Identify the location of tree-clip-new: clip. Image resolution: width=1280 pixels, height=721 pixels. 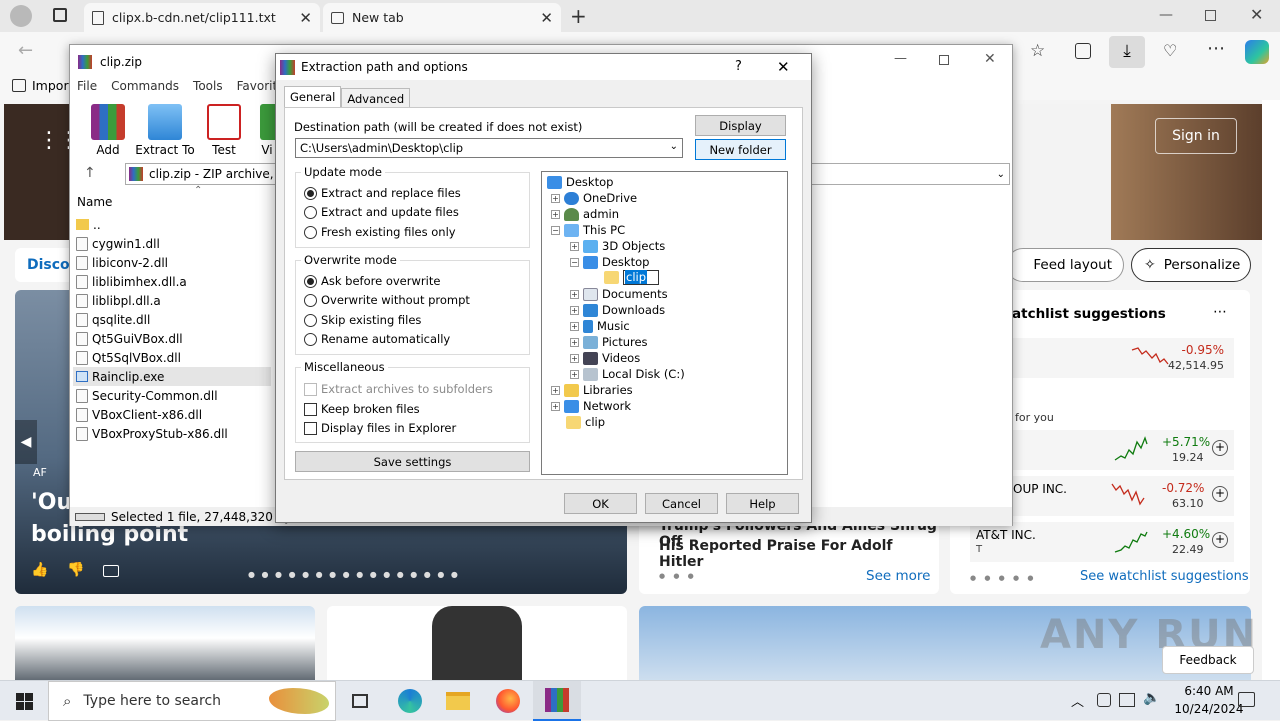
(631, 277).